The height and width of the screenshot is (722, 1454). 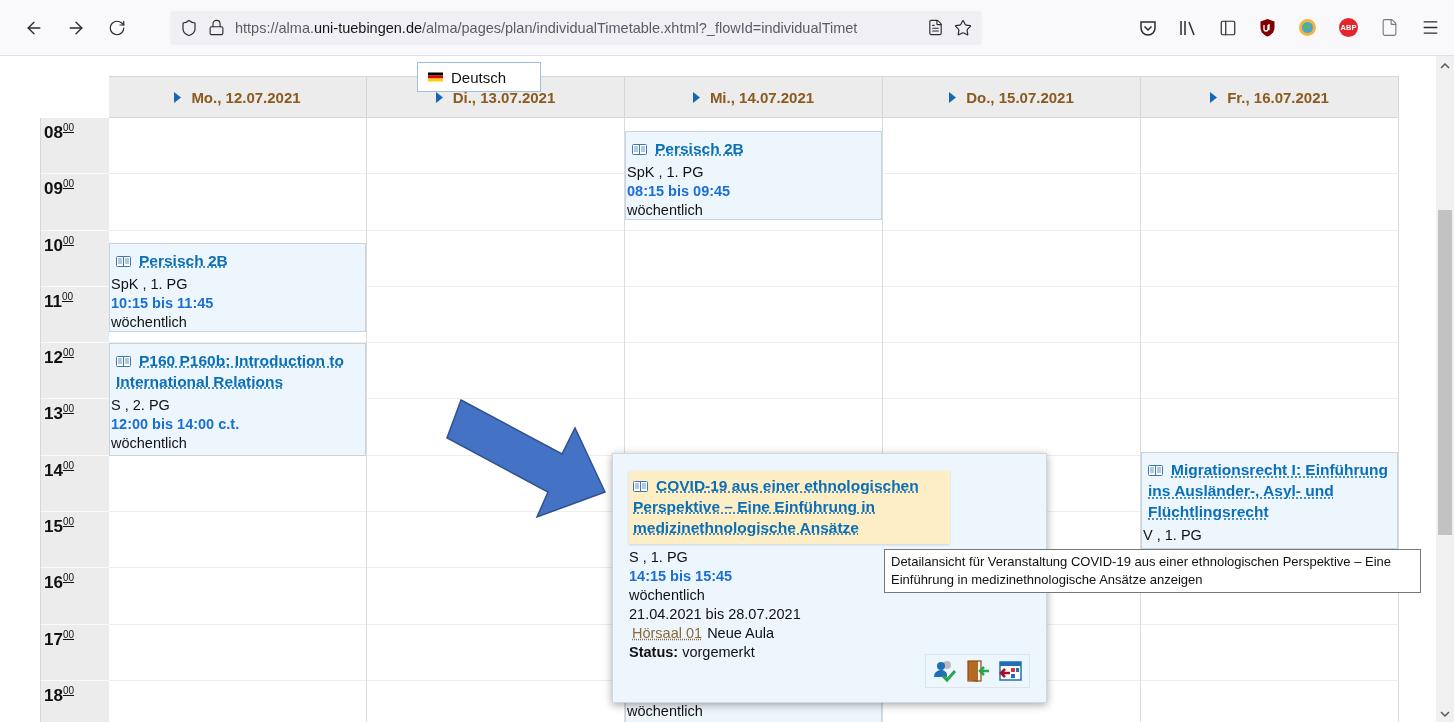 What do you see at coordinates (1307, 27) in the screenshot?
I see `globe-extension-icon` at bounding box center [1307, 27].